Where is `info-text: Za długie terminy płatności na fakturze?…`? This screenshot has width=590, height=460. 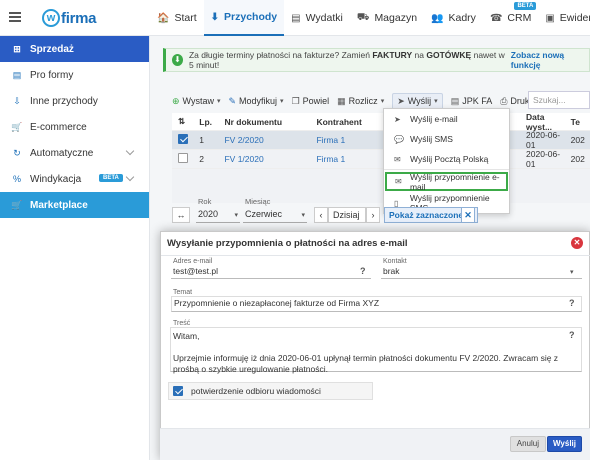
info-text: Za długie terminy płatności na fakturze?… is located at coordinates (348, 60).